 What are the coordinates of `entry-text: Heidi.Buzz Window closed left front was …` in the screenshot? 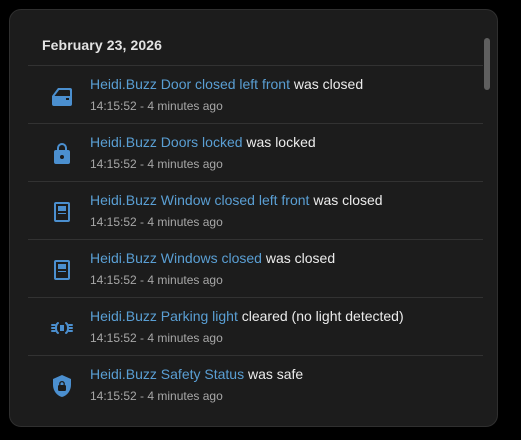 It's located at (236, 200).